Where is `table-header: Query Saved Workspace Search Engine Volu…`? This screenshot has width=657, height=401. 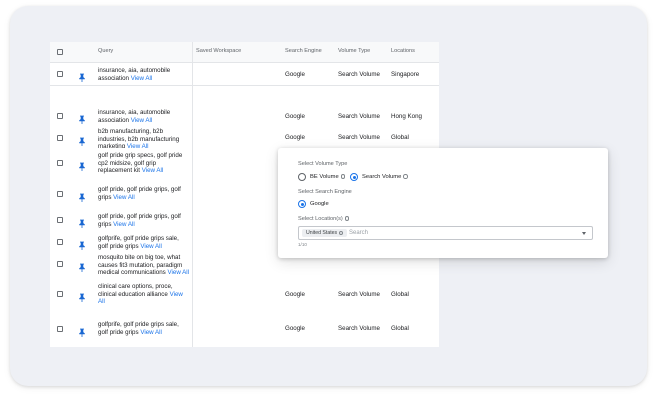
table-header: Query Saved Workspace Search Engine Volu… is located at coordinates (244, 52).